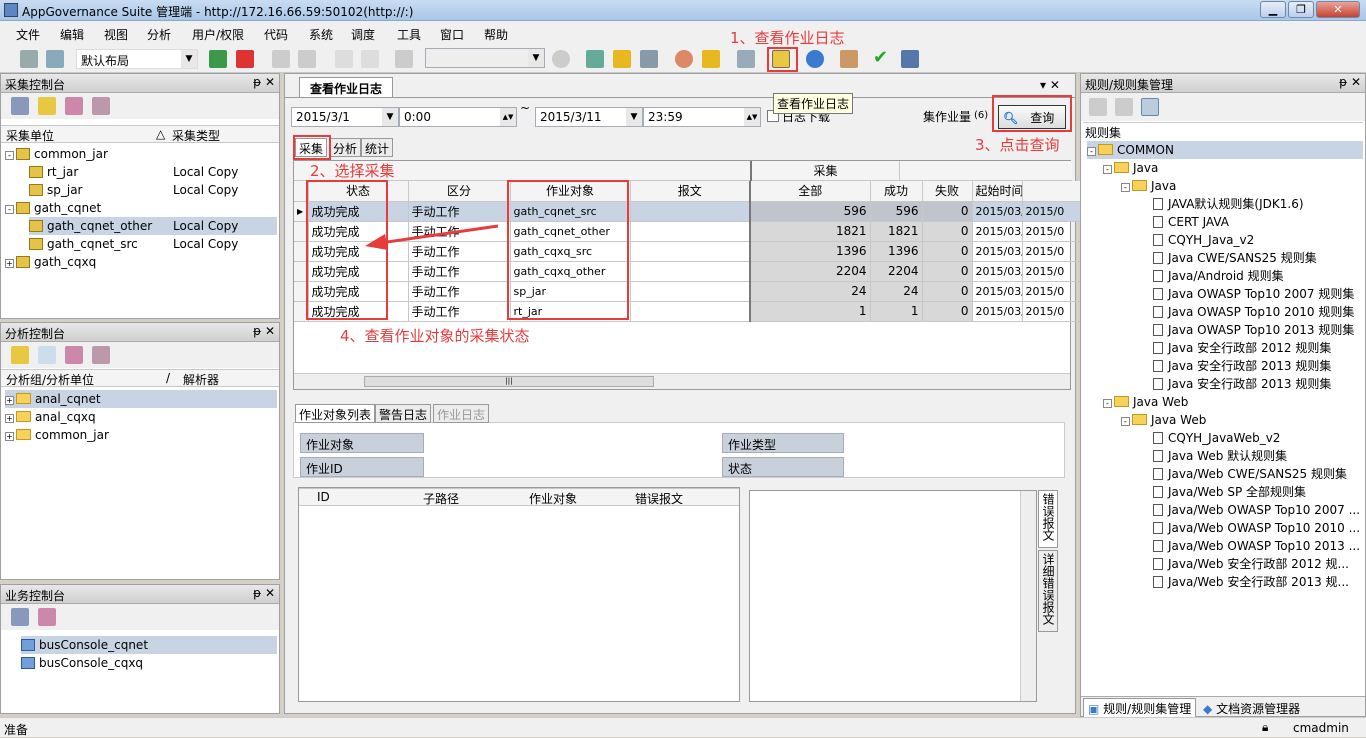 Image resolution: width=1366 pixels, height=738 pixels. Describe the element at coordinates (432, 237) in the screenshot. I see `annotation-arrow` at that location.